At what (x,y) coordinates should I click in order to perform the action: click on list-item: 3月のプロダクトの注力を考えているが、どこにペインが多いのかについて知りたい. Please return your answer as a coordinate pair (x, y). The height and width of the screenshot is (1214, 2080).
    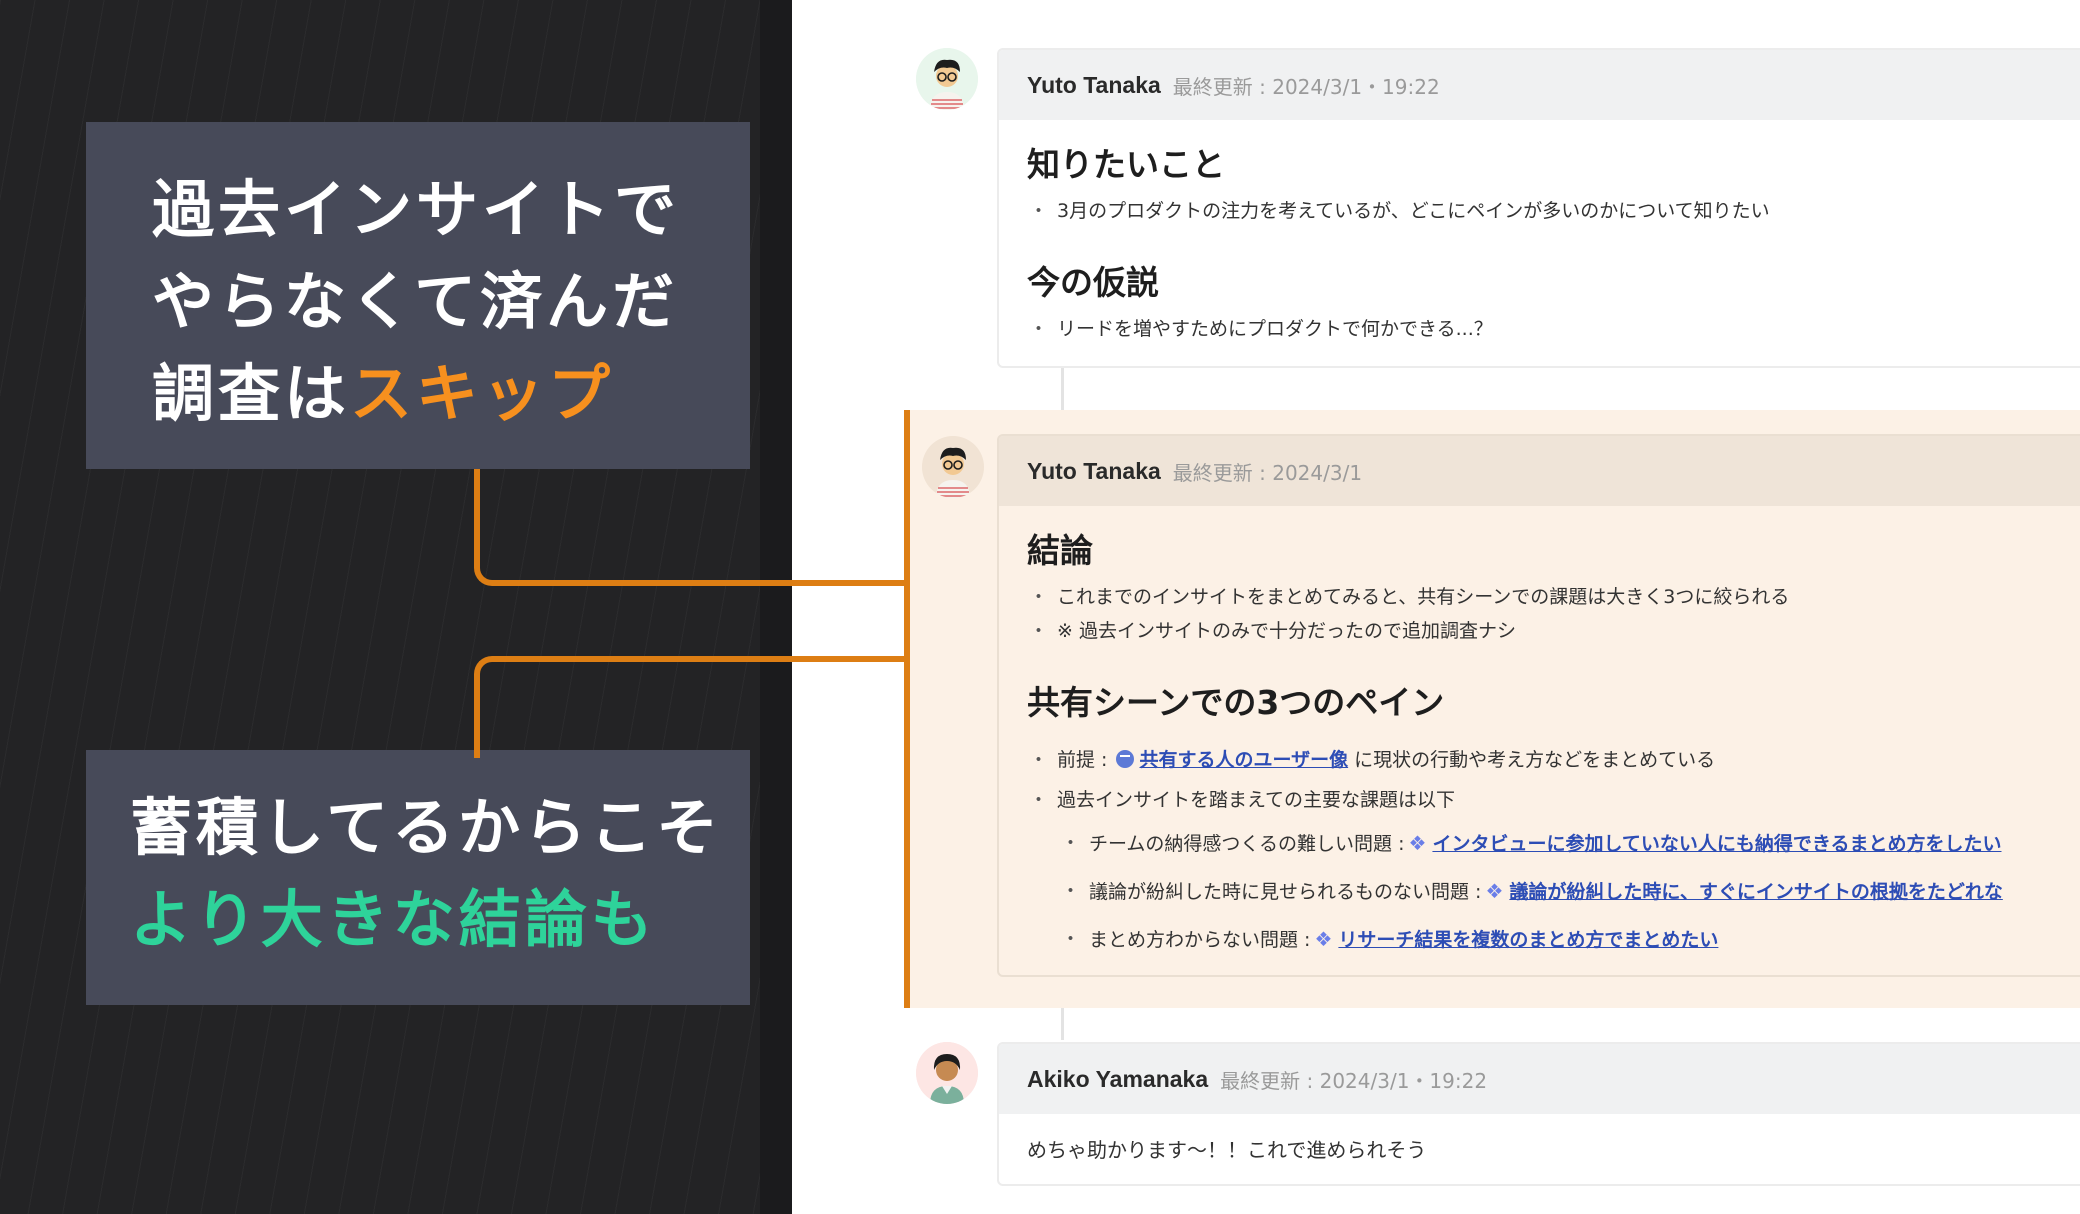
    Looking at the image, I should click on (1547, 211).